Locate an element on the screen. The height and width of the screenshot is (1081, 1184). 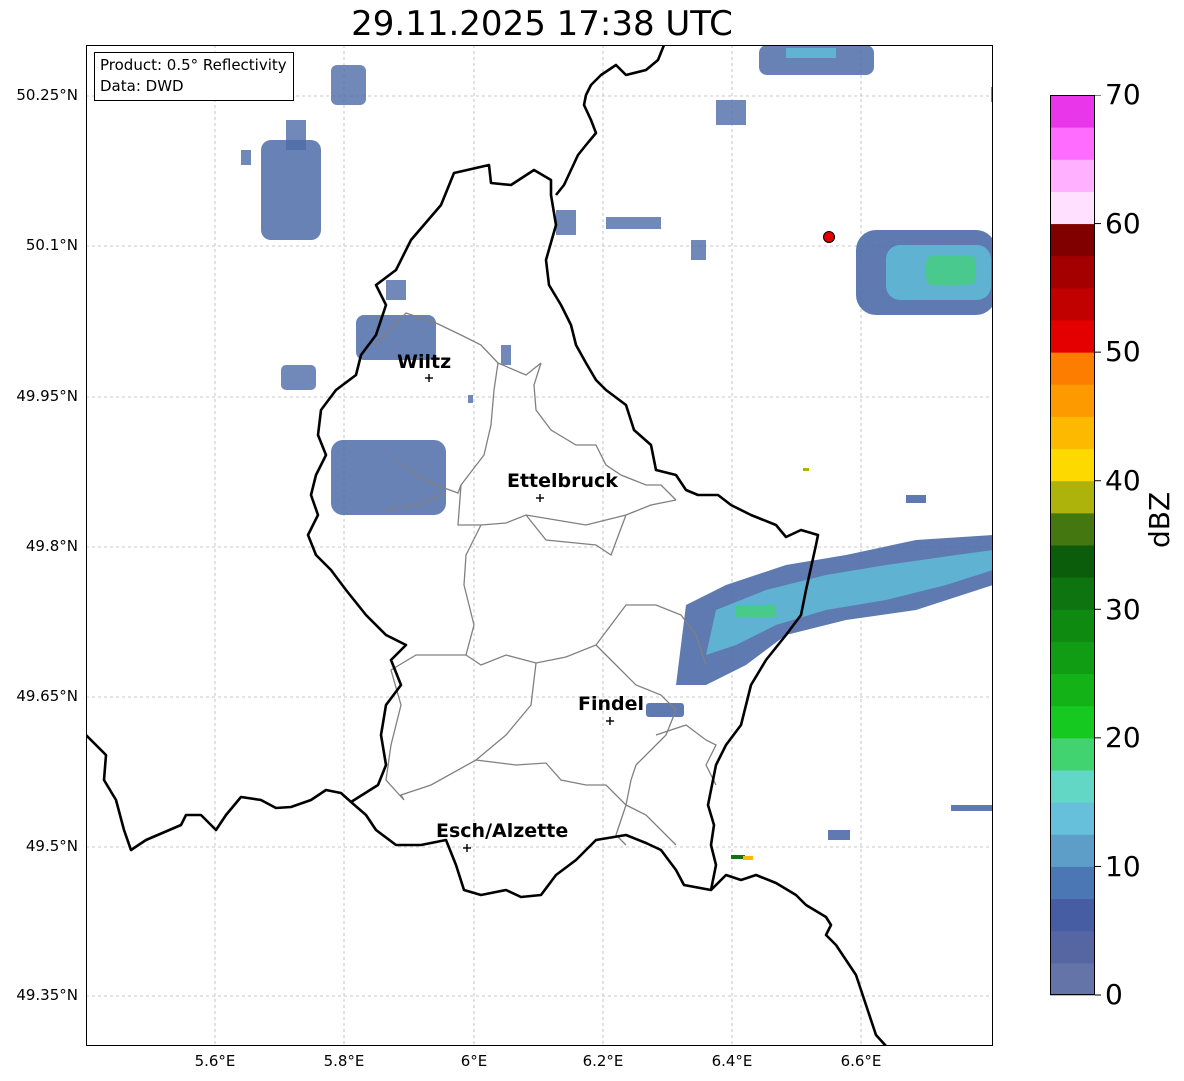
lon-tick-label: 6.2°E is located at coordinates (603, 1061).